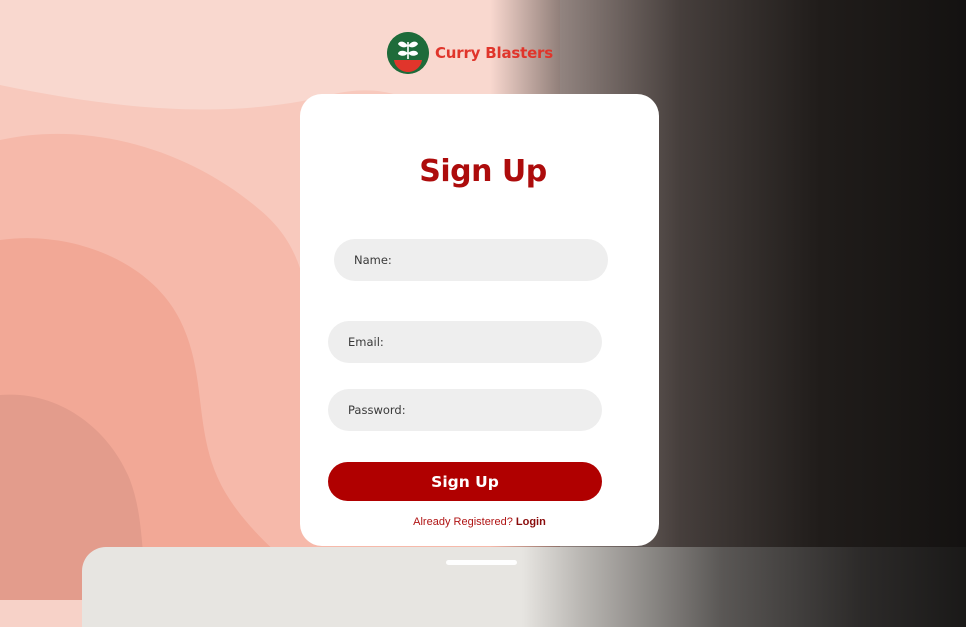 This screenshot has height=627, width=966. What do you see at coordinates (373, 260) in the screenshot?
I see `name-label: Name:` at bounding box center [373, 260].